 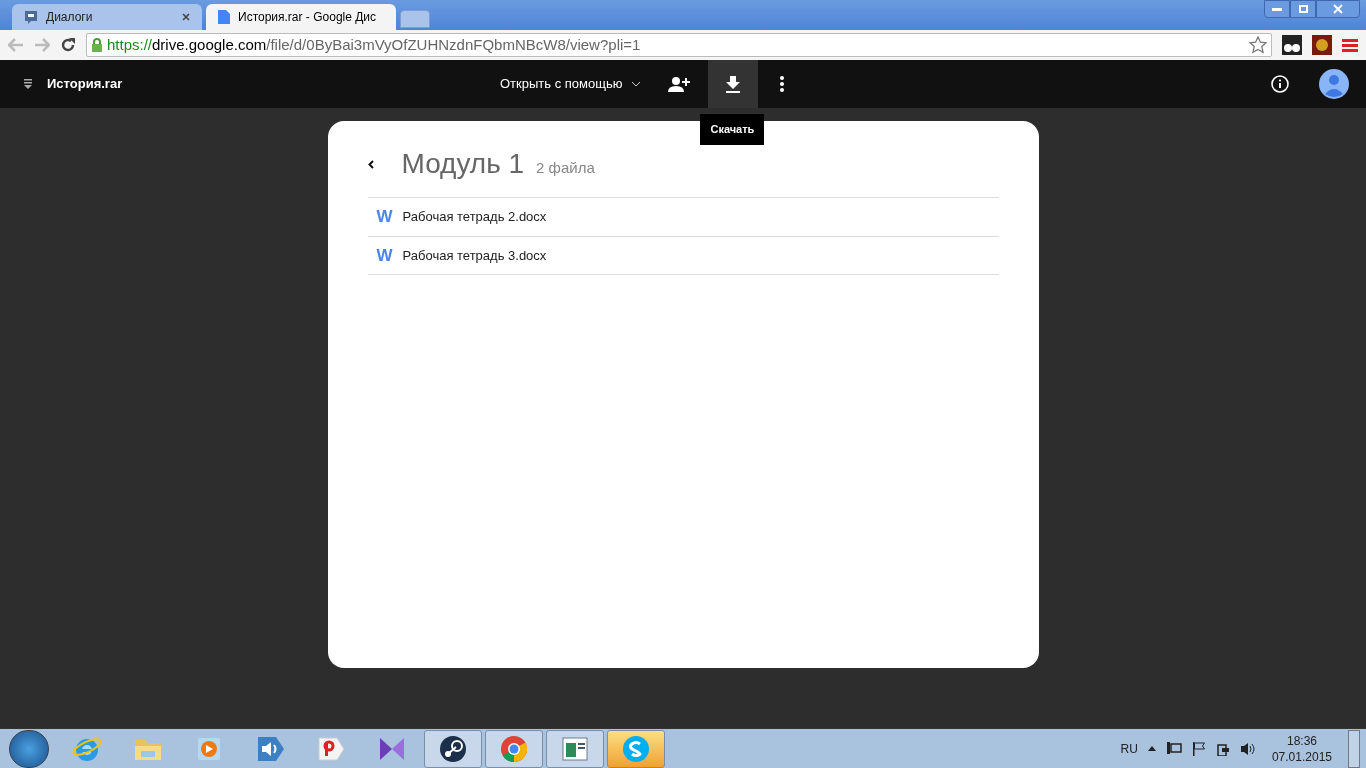 What do you see at coordinates (1301, 756) in the screenshot?
I see `clock-date: 07.01.2015` at bounding box center [1301, 756].